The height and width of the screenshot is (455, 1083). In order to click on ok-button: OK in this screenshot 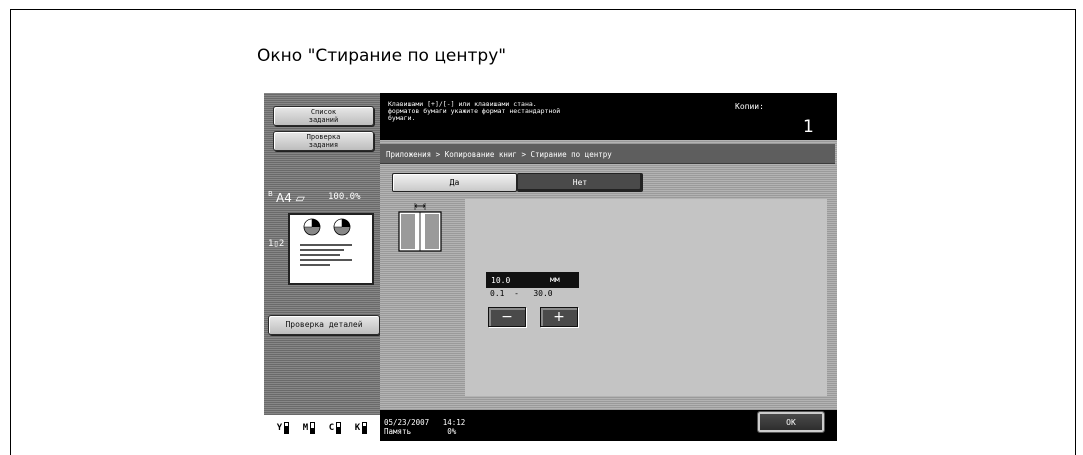, I will do `click(791, 422)`.